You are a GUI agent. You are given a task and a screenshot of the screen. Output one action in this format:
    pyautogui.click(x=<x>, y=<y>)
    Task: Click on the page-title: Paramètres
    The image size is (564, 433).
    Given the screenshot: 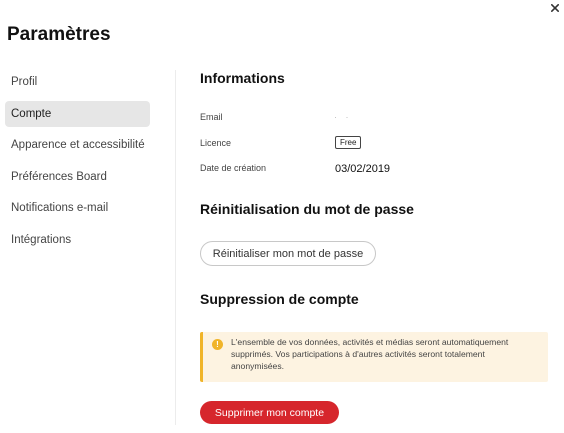 What is the action you would take?
    pyautogui.click(x=59, y=34)
    